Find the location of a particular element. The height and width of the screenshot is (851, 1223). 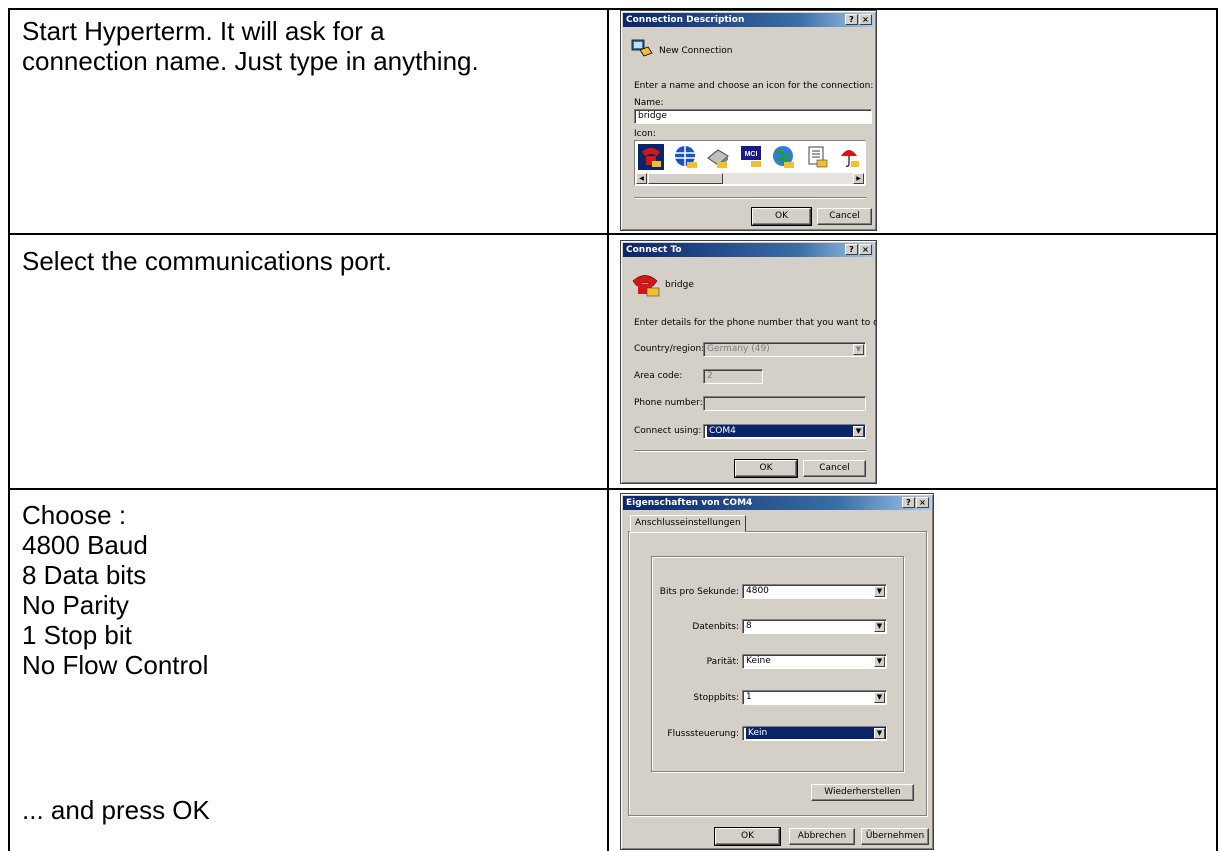

network-globe-icon is located at coordinates (784, 157).